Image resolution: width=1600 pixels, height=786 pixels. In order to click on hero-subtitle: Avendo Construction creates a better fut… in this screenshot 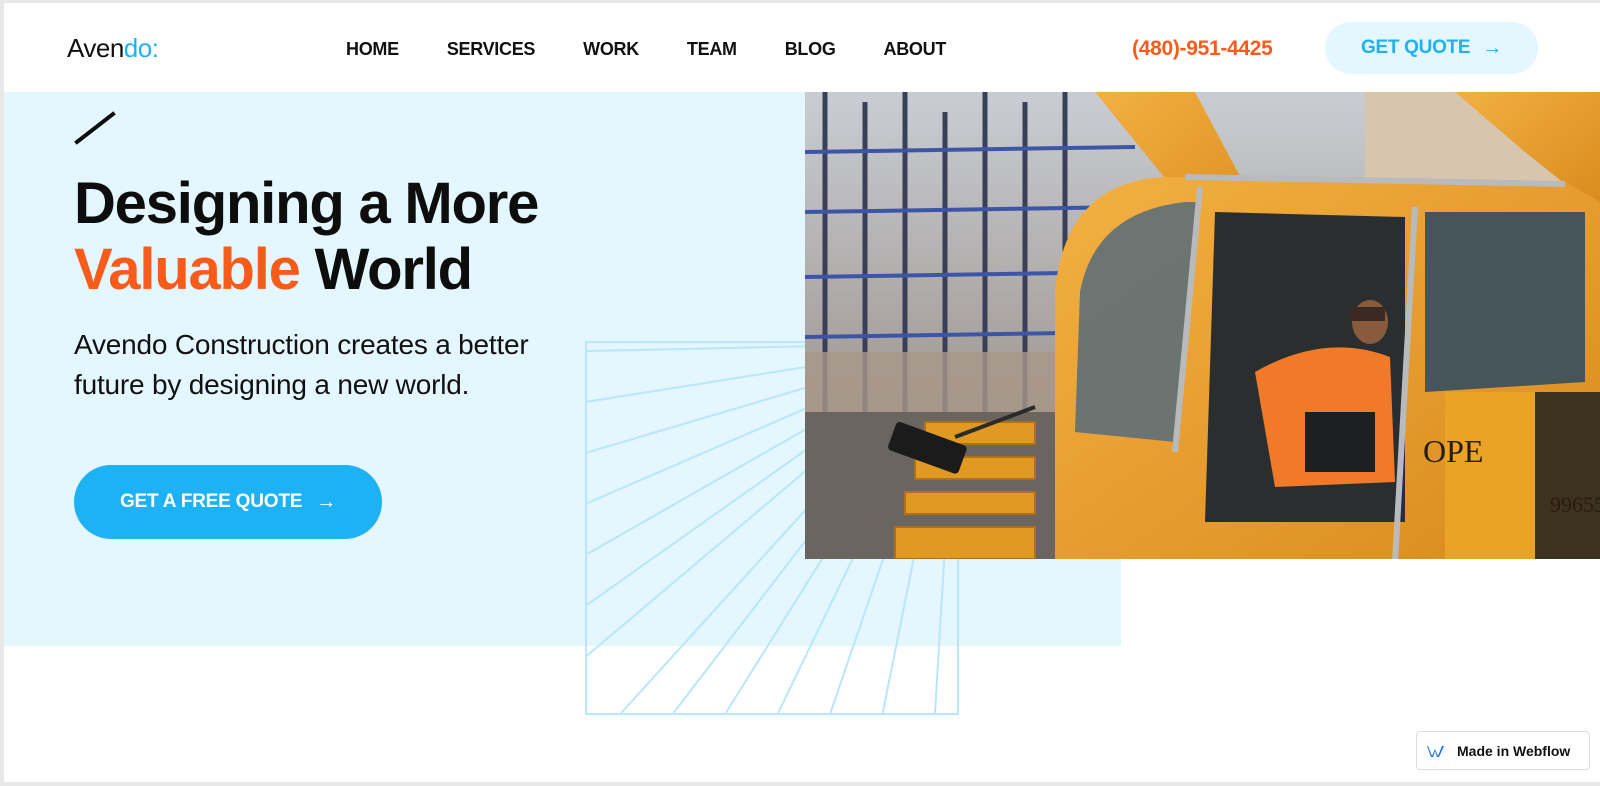, I will do `click(301, 364)`.